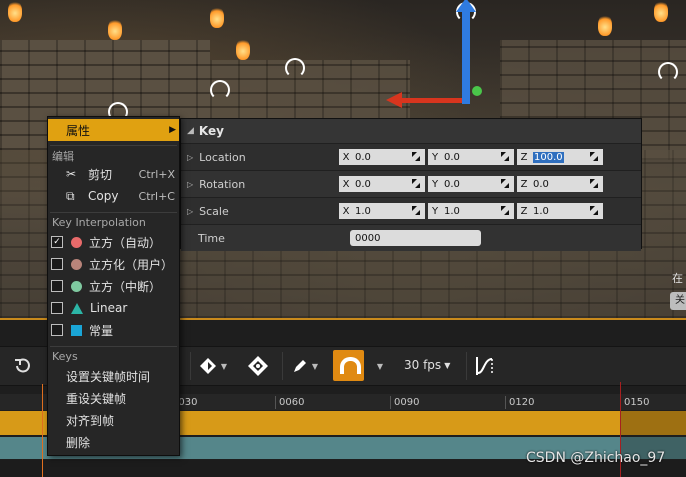 The image size is (686, 477). Describe the element at coordinates (637, 402) in the screenshot. I see `ruler-label: 0150` at that location.